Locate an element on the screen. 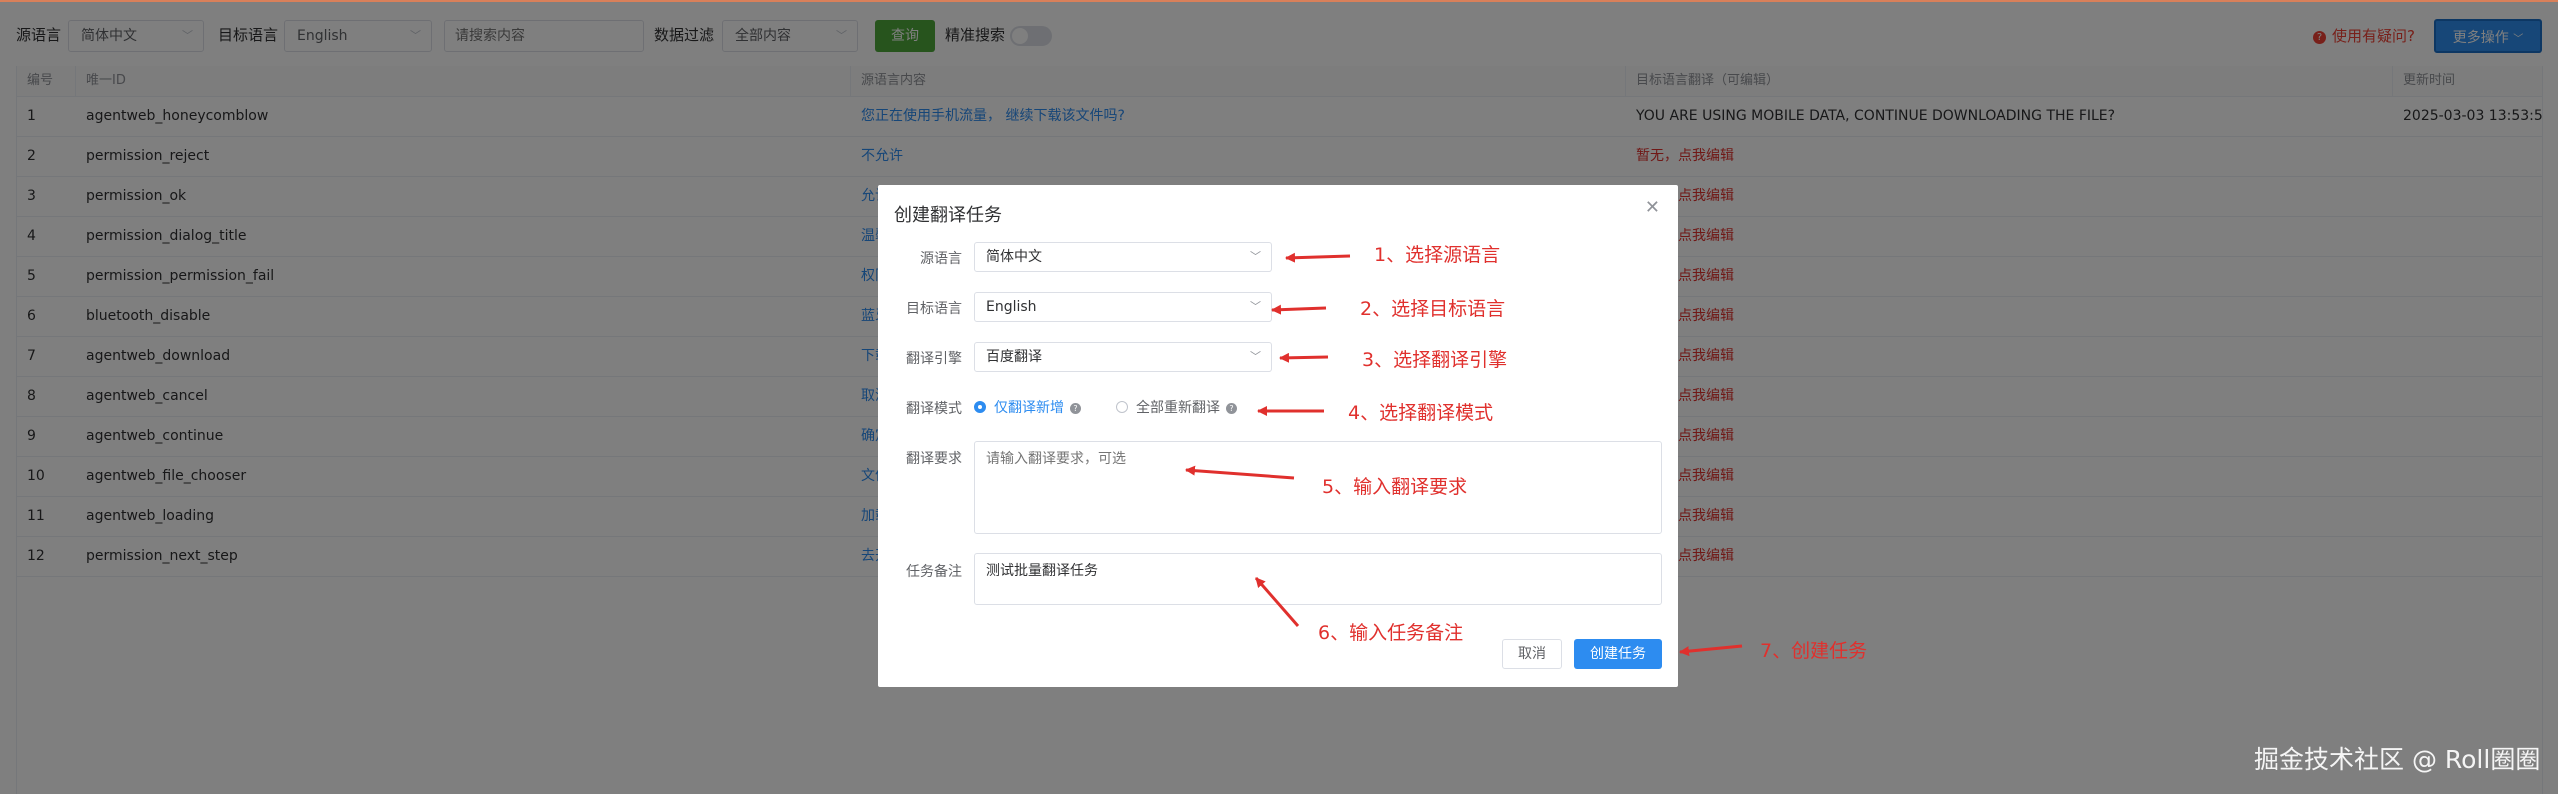 The image size is (2558, 794). mode-option-all: 全部重新翻译? is located at coordinates (1176, 407).